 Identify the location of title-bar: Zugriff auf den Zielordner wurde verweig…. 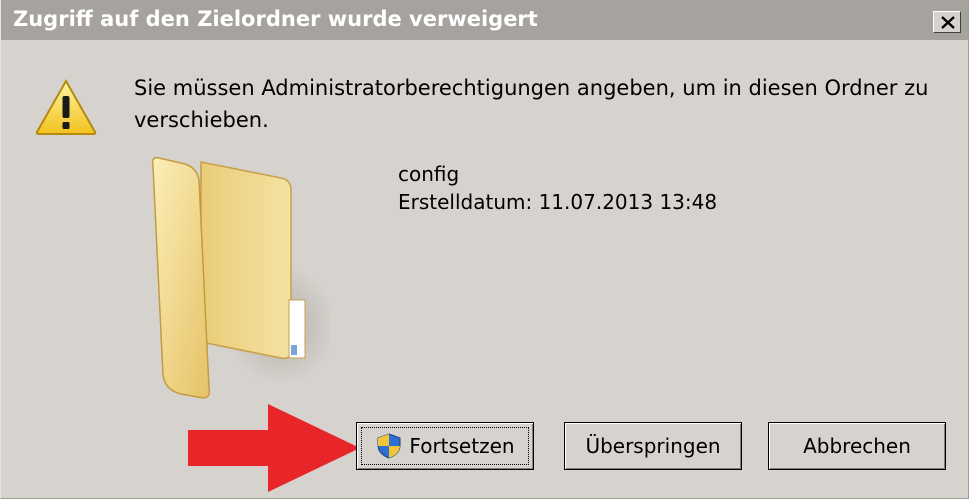
(484, 20).